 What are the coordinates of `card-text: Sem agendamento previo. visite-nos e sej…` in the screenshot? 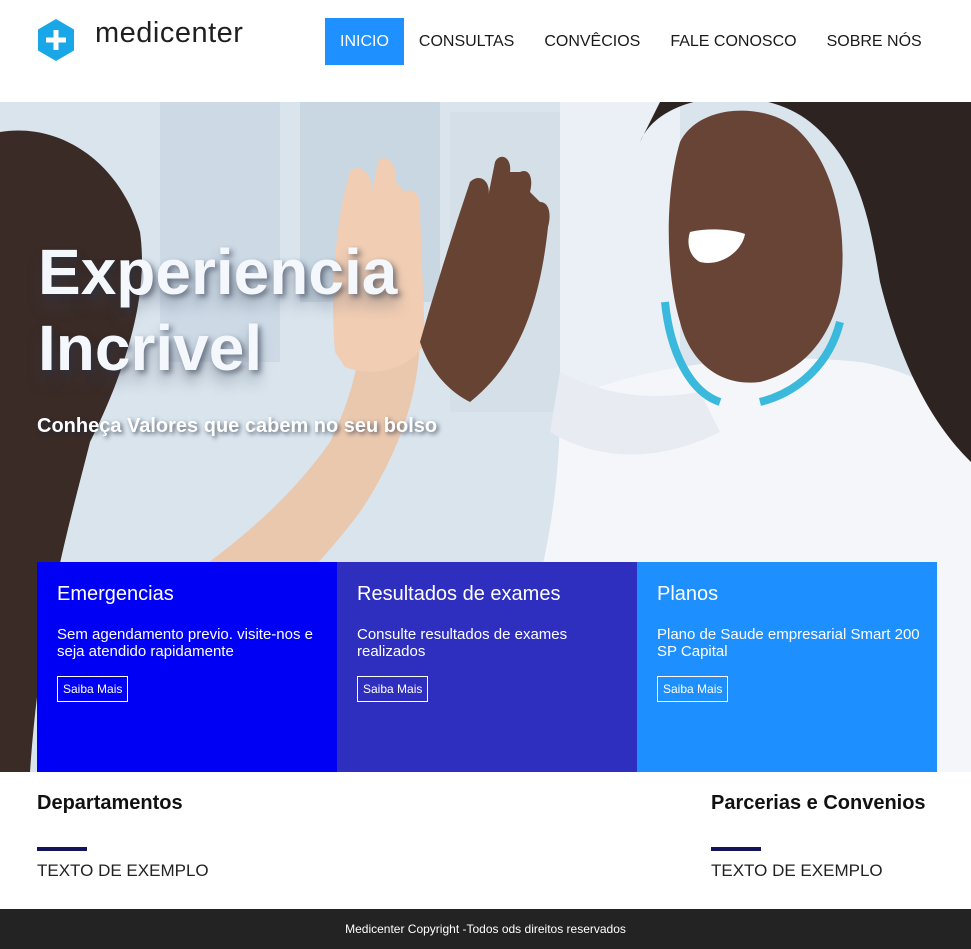 It's located at (185, 643).